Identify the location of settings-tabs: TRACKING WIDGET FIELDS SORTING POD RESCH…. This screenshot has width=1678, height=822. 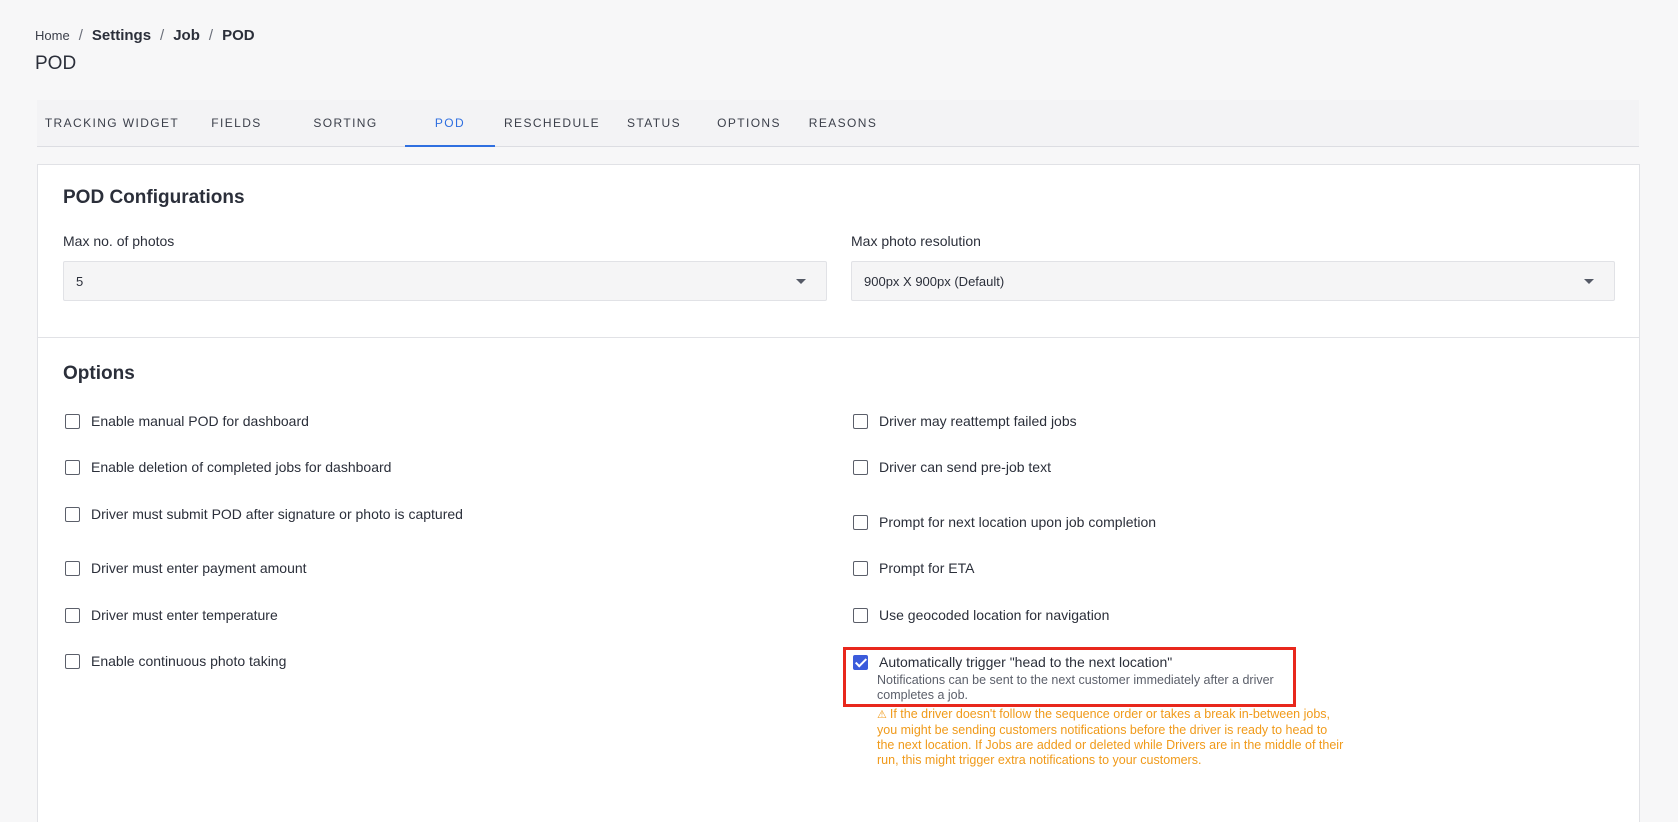
(838, 123).